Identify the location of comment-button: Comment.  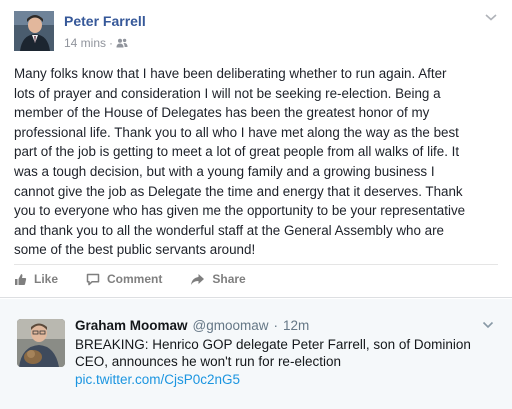
(124, 279).